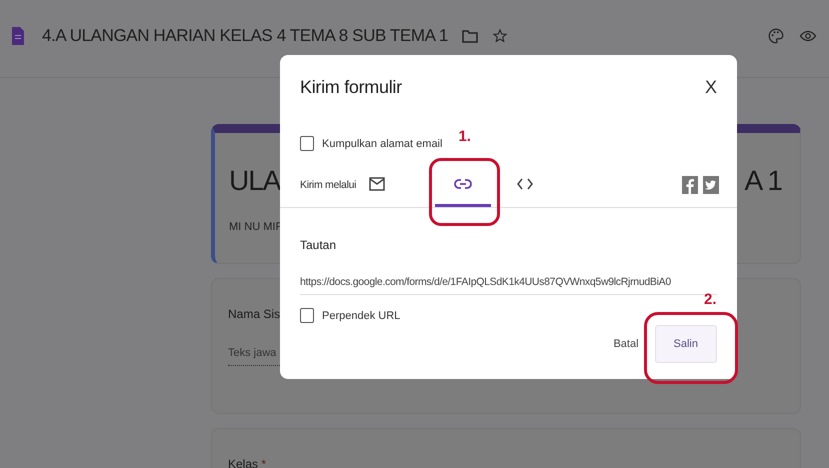 The image size is (829, 468). Describe the element at coordinates (254, 314) in the screenshot. I see `question-label: Nama Sis` at that location.